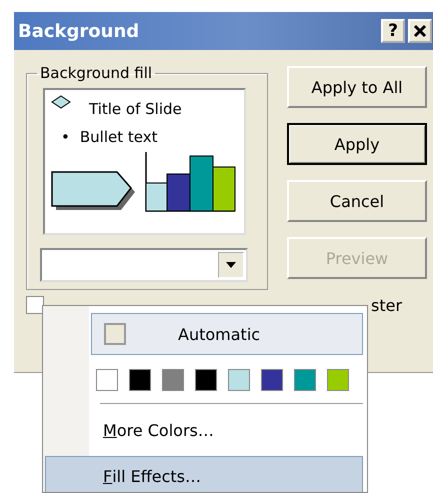  What do you see at coordinates (227, 334) in the screenshot?
I see `automatic-option: Automatic` at bounding box center [227, 334].